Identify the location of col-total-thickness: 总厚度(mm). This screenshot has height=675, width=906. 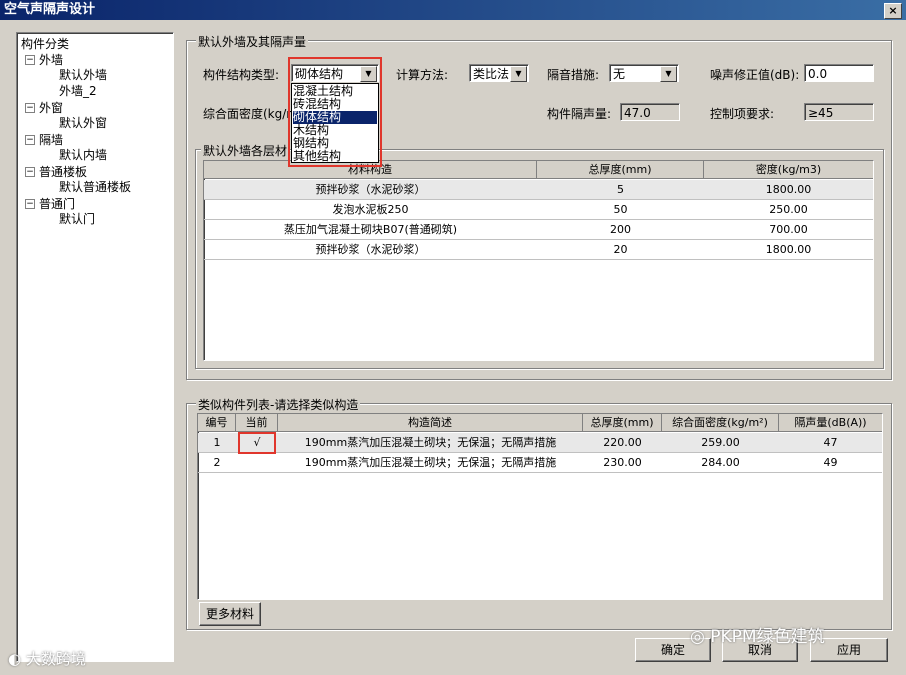
(622, 422).